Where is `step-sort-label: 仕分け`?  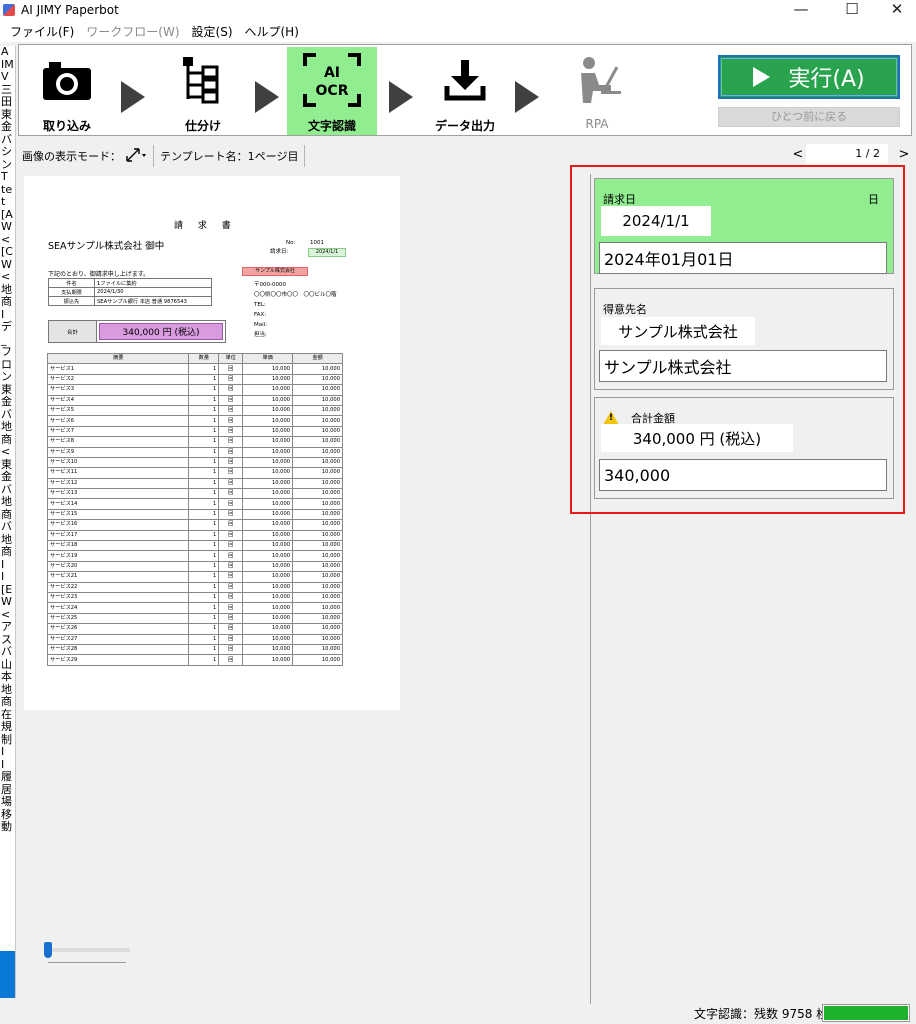 step-sort-label: 仕分け is located at coordinates (202, 126).